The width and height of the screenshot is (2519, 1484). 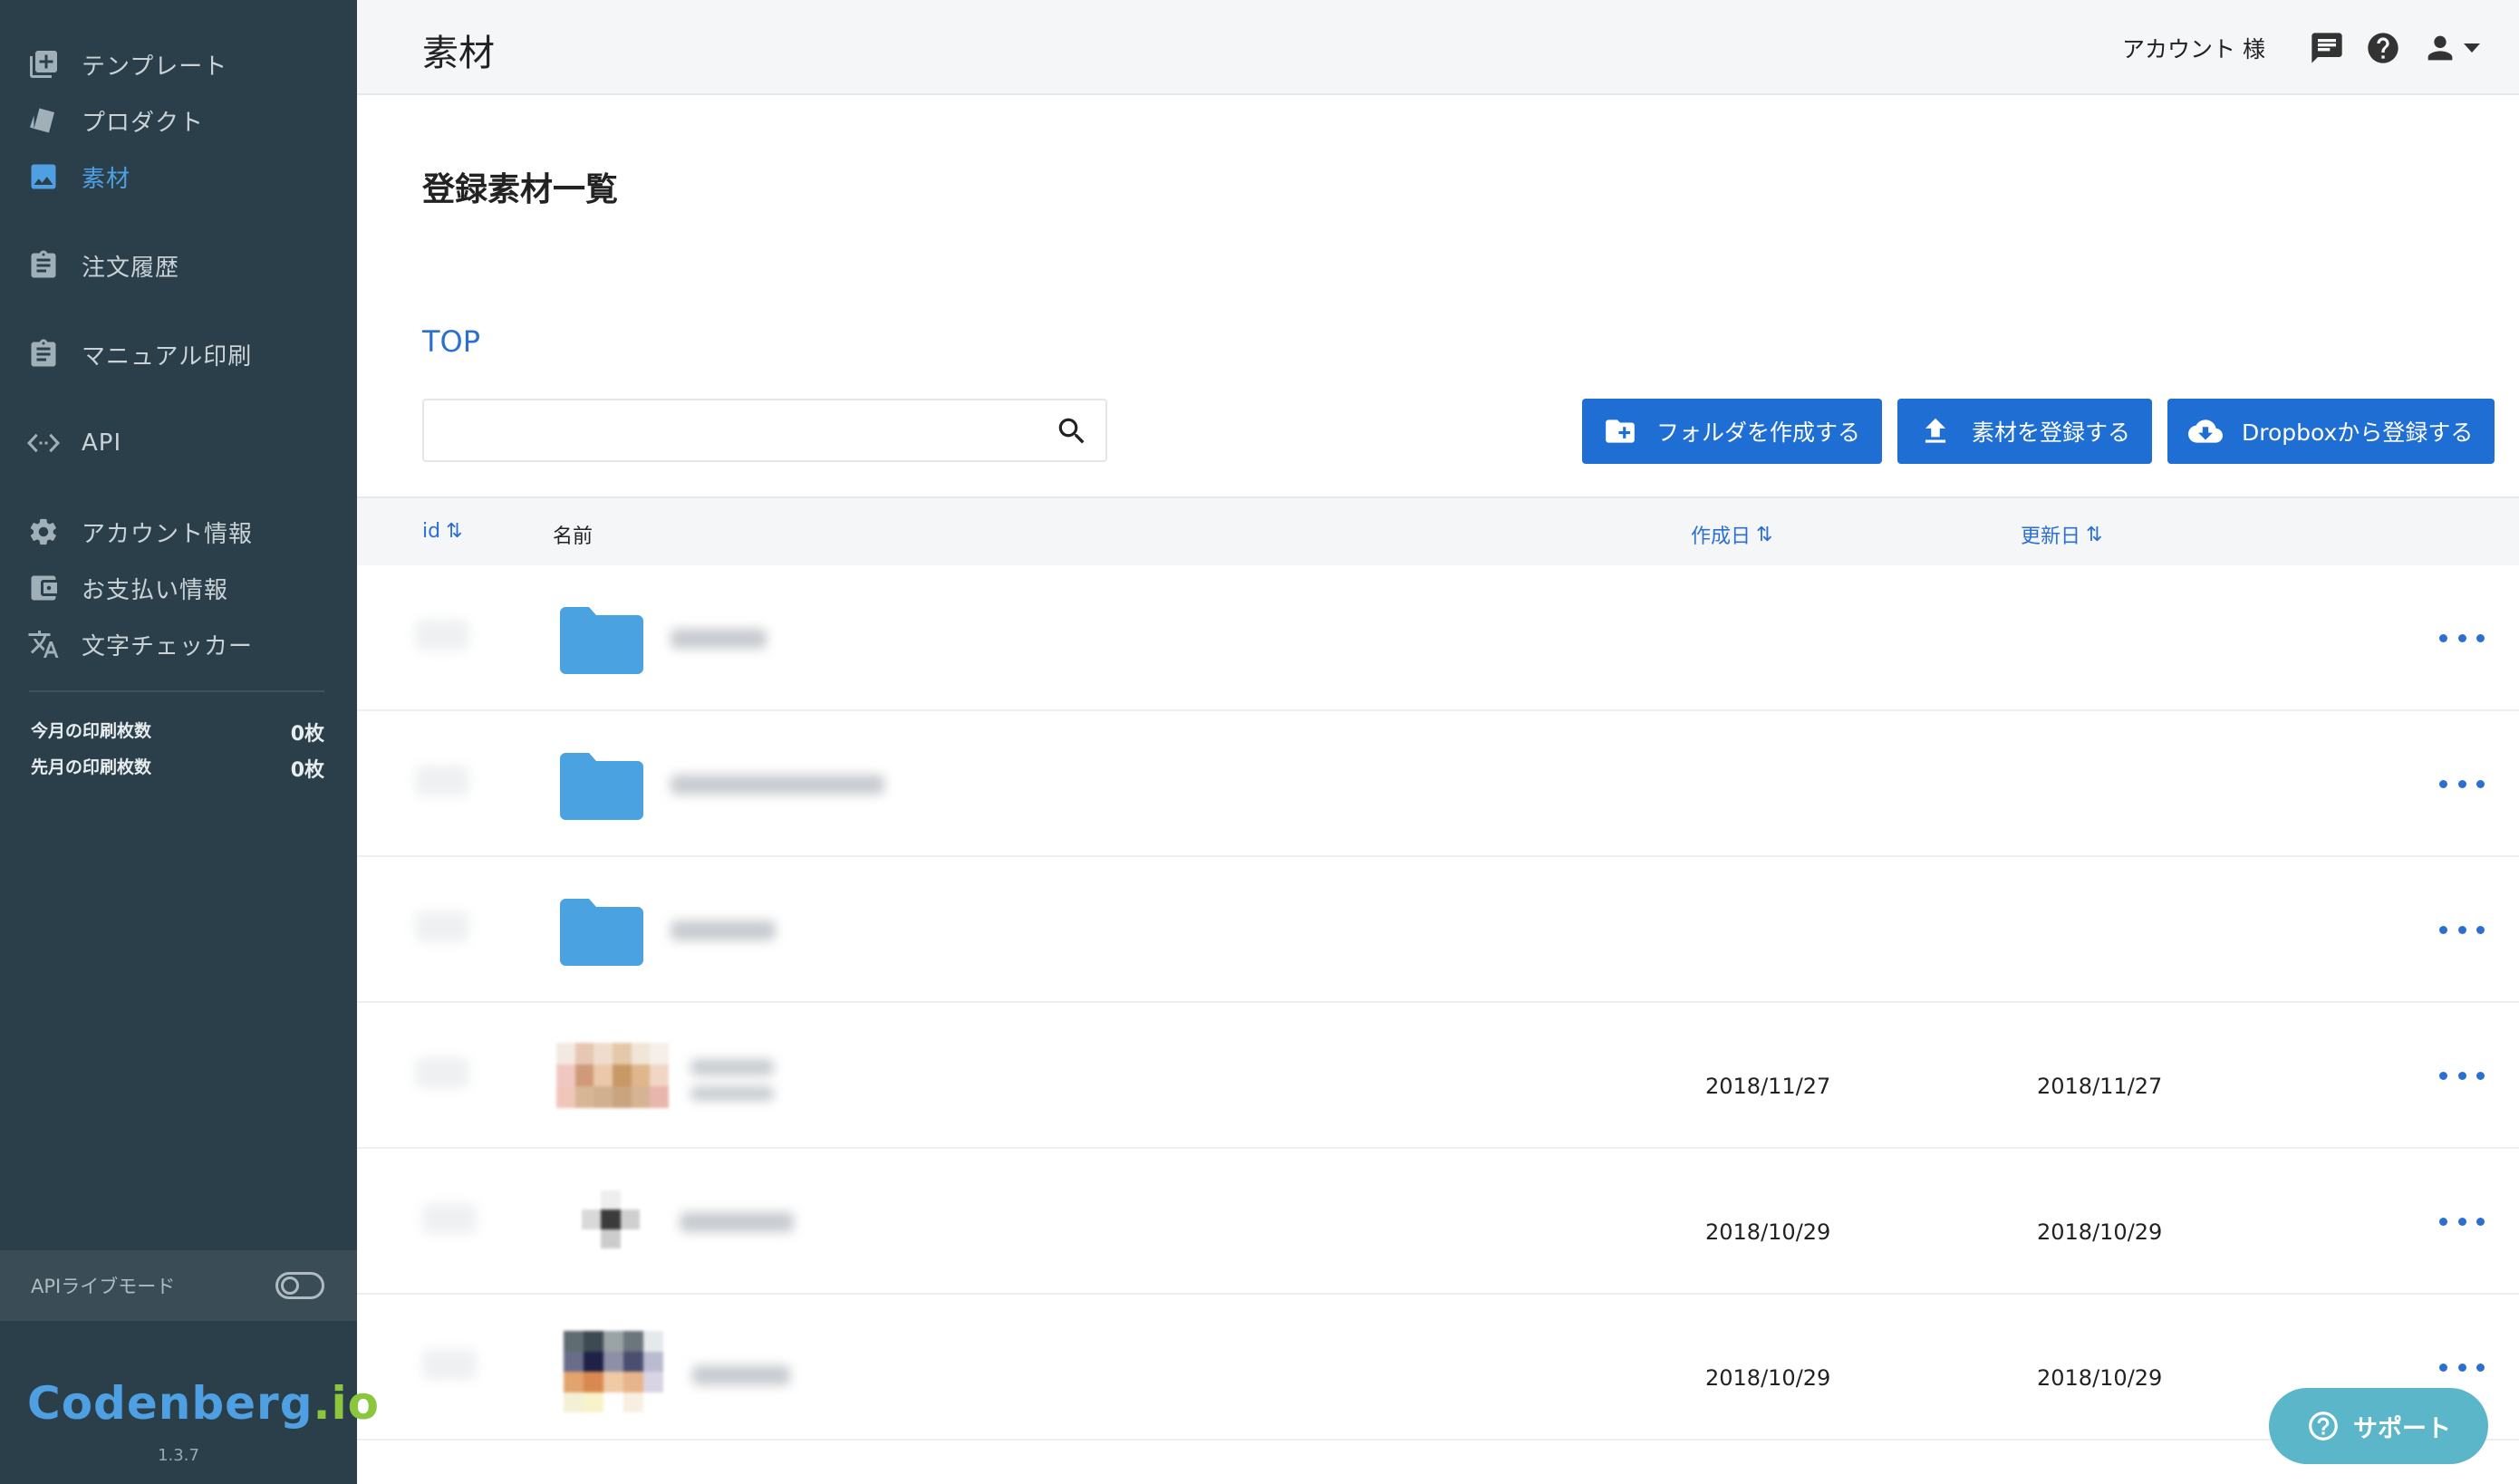 What do you see at coordinates (2100, 1232) in the screenshot?
I see `row-updated-date: 2018/10/29` at bounding box center [2100, 1232].